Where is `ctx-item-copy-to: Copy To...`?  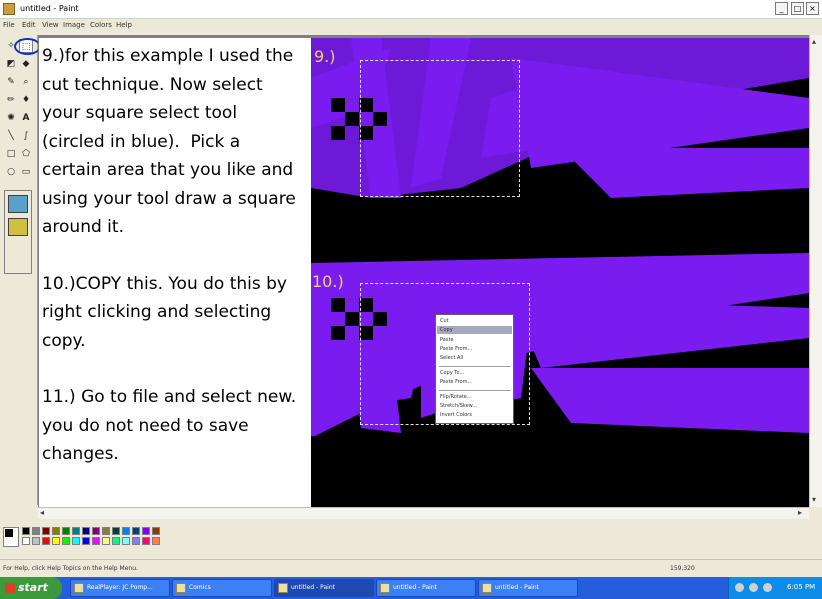 ctx-item-copy-to: Copy To... is located at coordinates (452, 373).